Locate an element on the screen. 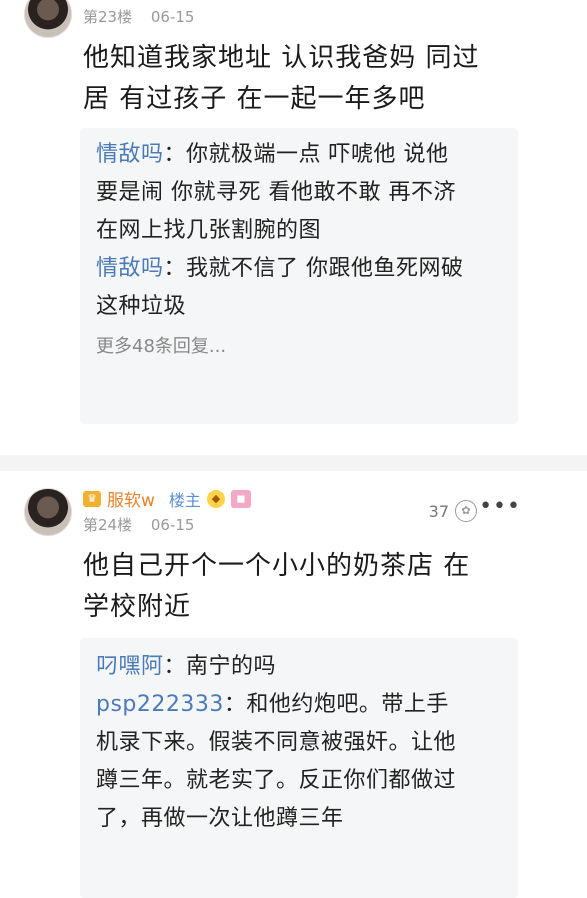 This screenshot has width=587, height=898. reply-text-line: 我就不信了 你跟他鱼死网破 is located at coordinates (325, 268).